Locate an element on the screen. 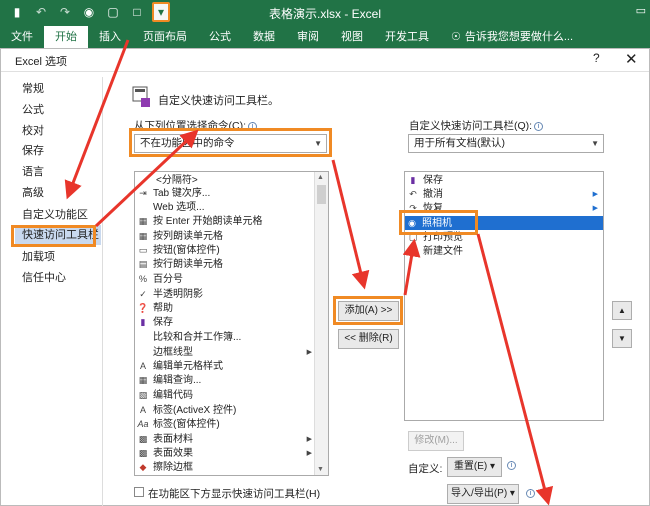  list-item-selected: ◉ 照相机 is located at coordinates (504, 223).